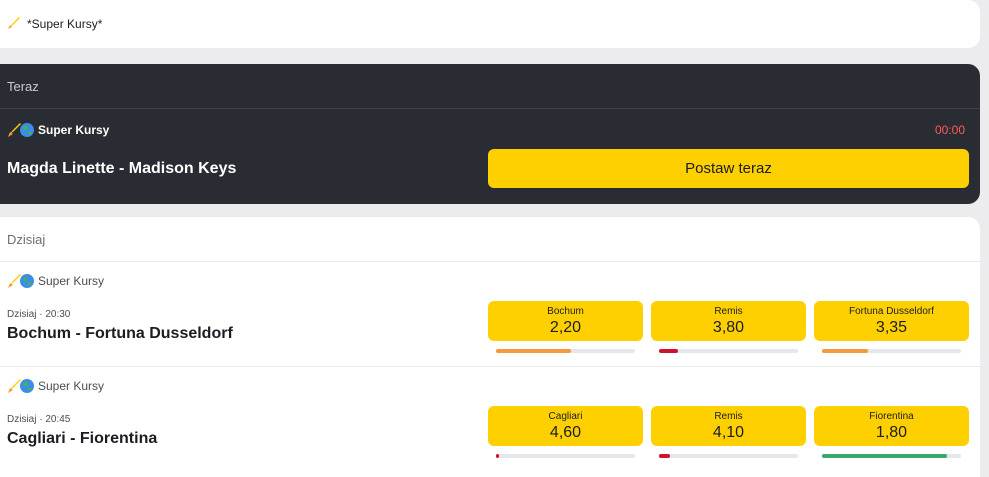  I want to click on live-header: Teraz, so click(23, 86).